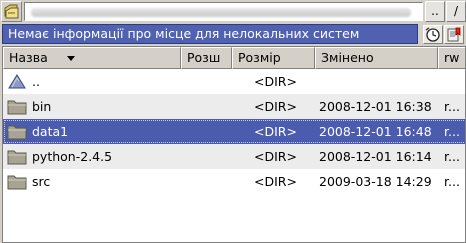  What do you see at coordinates (456, 11) in the screenshot?
I see `root-dir-button: /` at bounding box center [456, 11].